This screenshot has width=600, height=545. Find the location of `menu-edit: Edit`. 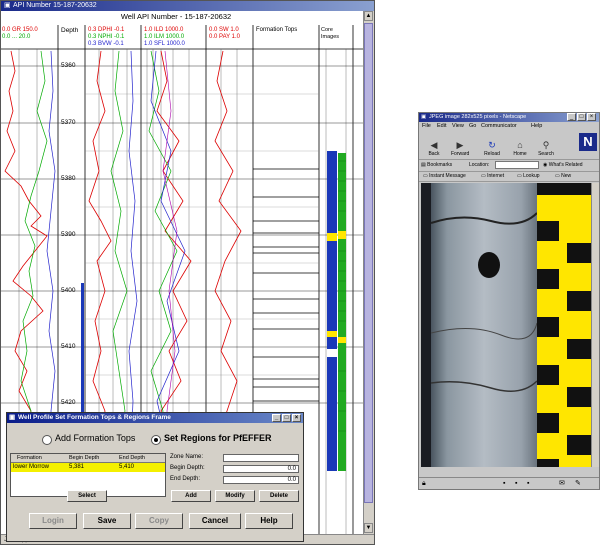

menu-edit: Edit is located at coordinates (441, 126).